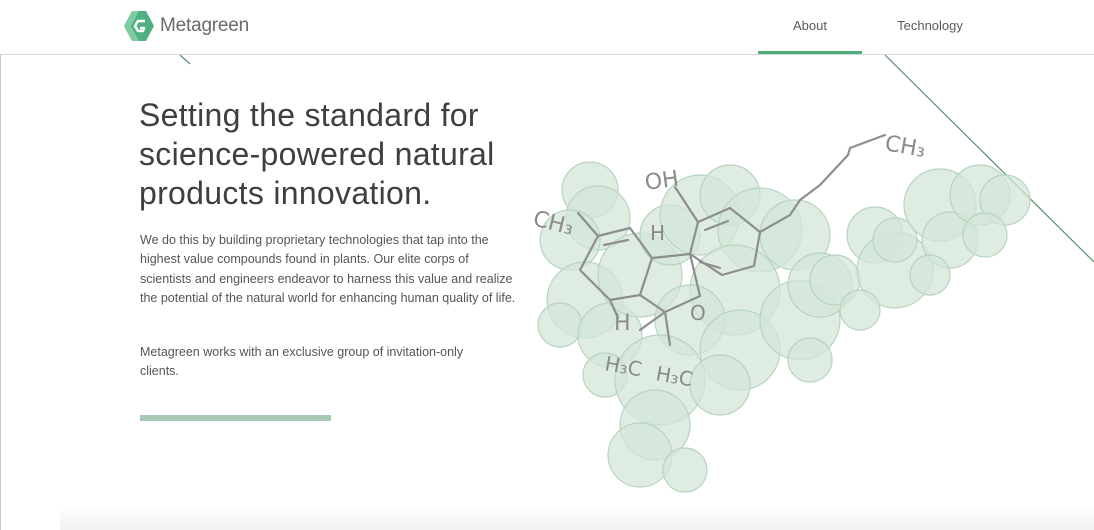  Describe the element at coordinates (698, 313) in the screenshot. I see `svg-text: O` at that location.